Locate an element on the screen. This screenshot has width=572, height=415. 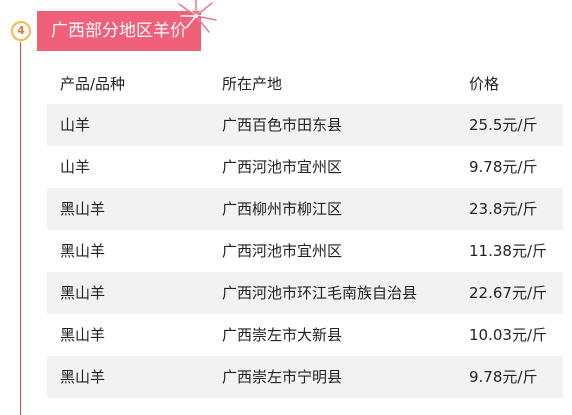
cell-origin: 广西崇左市大新县 is located at coordinates (282, 335).